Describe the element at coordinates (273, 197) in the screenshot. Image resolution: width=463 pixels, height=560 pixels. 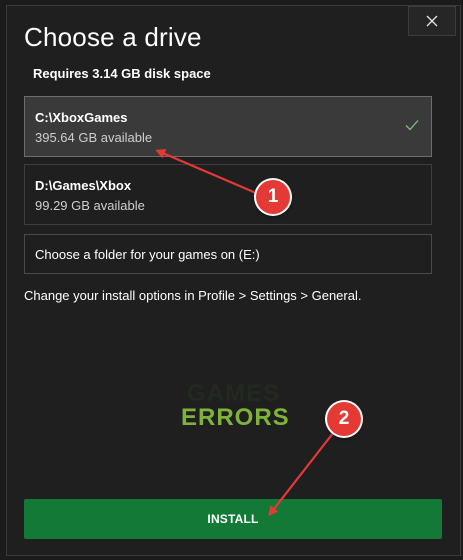
I see `annotation-badge-1: 1` at that location.